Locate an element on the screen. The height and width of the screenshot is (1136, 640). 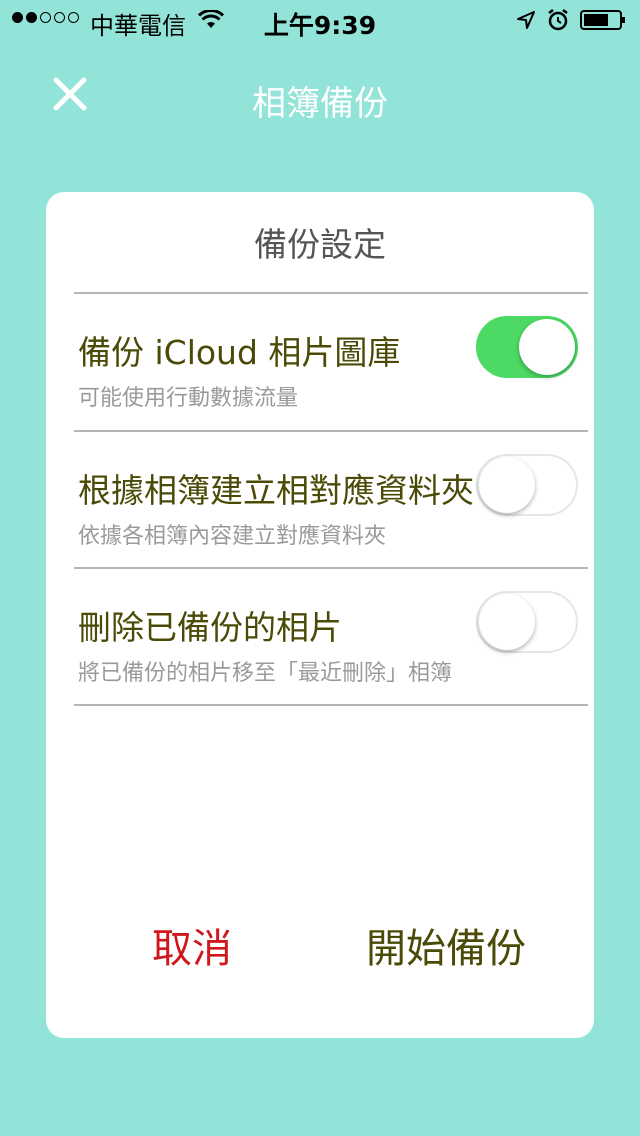
setting-row-album-folders: 根據相簿建立相對應資料夾 依據各相簿內容建立對應資料夾 is located at coordinates (331, 500).